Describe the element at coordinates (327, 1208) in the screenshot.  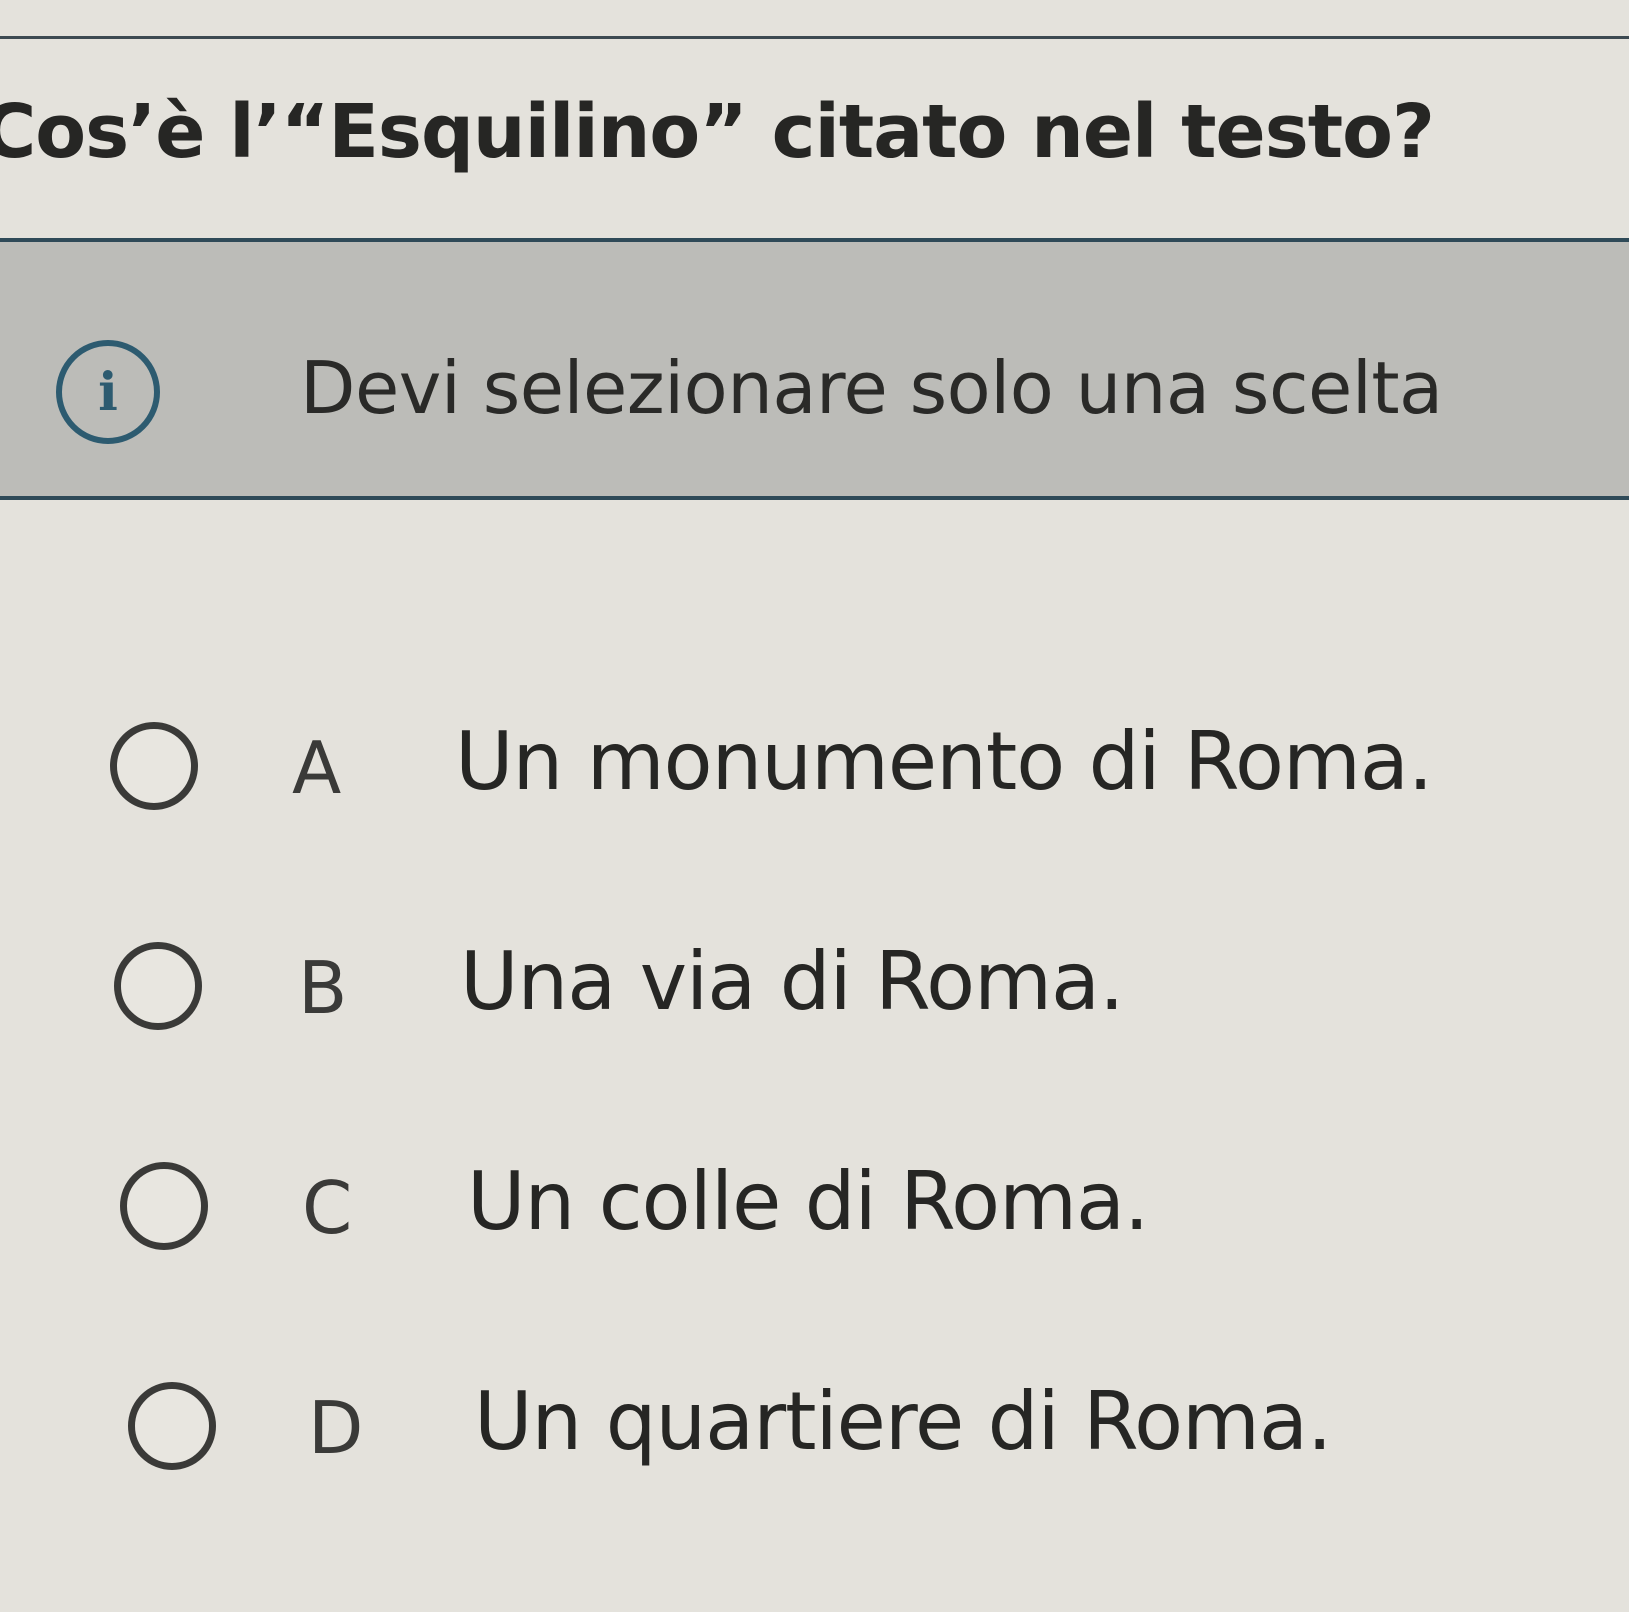
I see `option-letter: C` at that location.